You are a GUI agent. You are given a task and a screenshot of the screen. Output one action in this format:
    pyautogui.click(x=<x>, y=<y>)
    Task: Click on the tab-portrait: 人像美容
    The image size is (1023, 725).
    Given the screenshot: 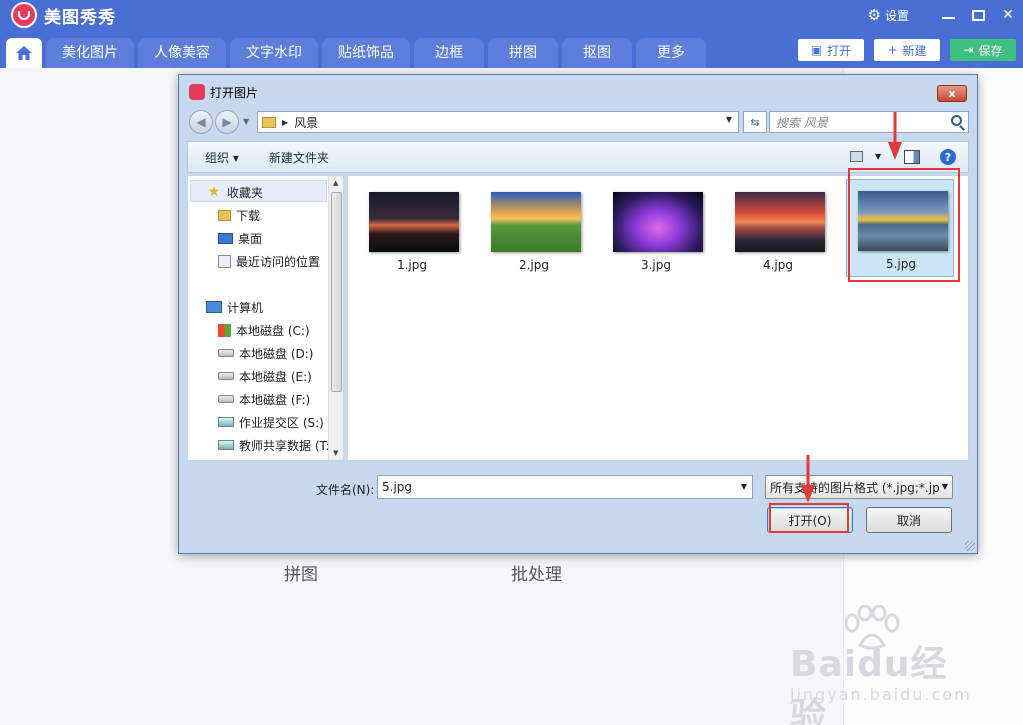 What is the action you would take?
    pyautogui.click(x=182, y=53)
    